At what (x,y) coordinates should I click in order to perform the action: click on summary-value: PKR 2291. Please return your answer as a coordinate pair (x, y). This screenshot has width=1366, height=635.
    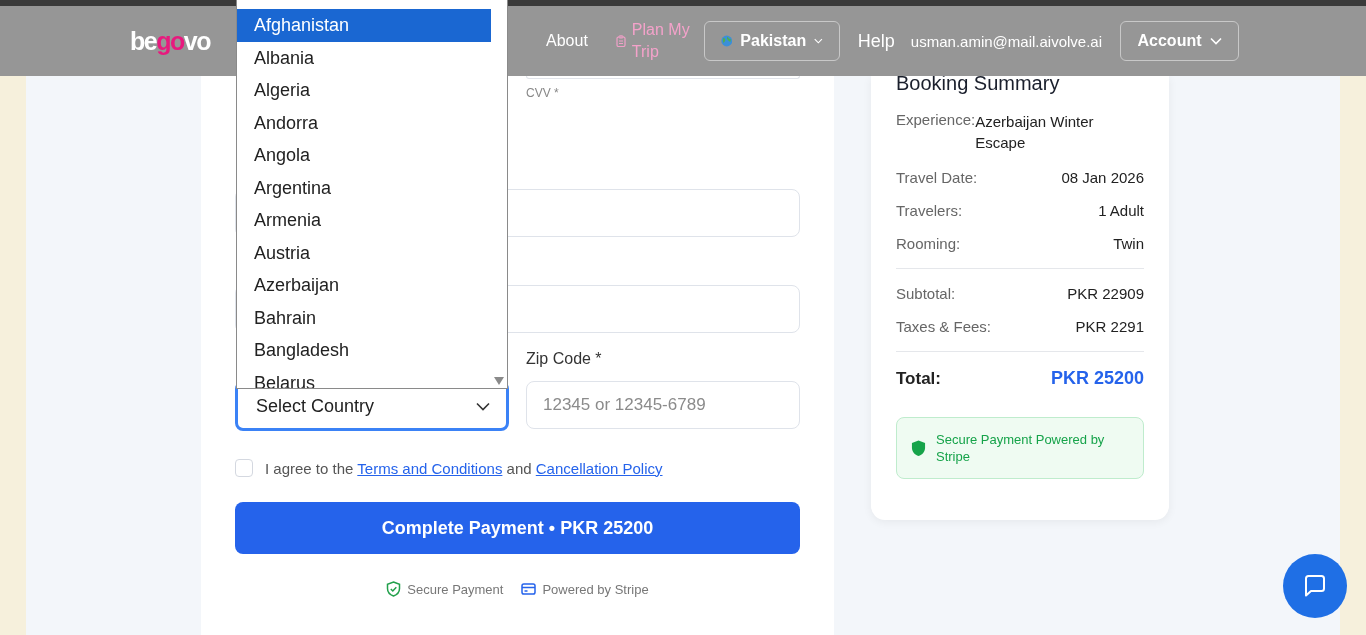
    Looking at the image, I should click on (1109, 326).